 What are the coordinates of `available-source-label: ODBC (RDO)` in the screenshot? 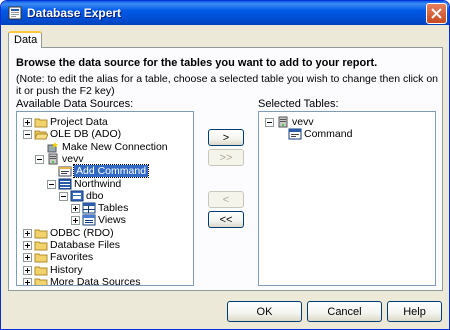 It's located at (82, 232).